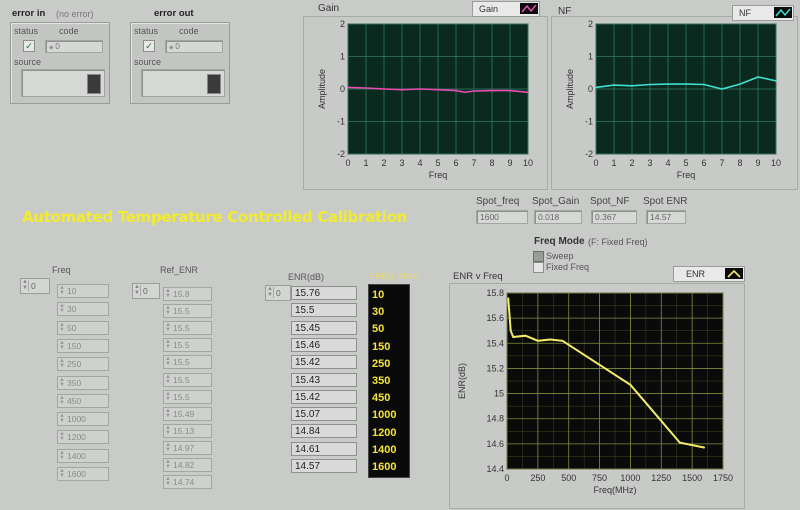  Describe the element at coordinates (665, 201) in the screenshot. I see `spot-enr-label: Spot ENR` at that location.